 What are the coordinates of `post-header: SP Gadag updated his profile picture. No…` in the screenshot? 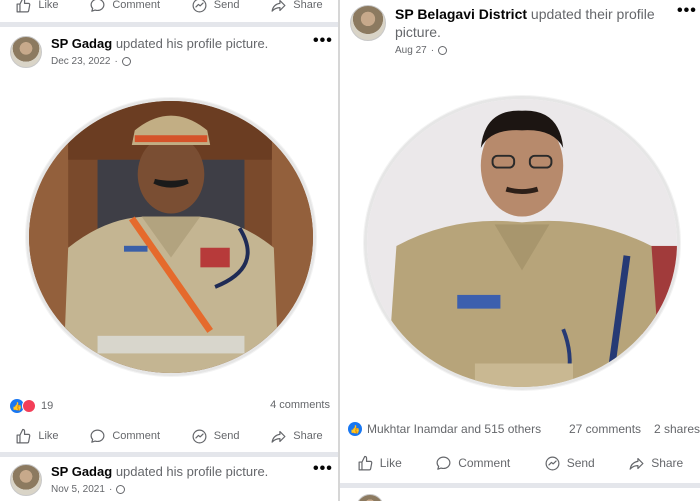 It's located at (139, 480).